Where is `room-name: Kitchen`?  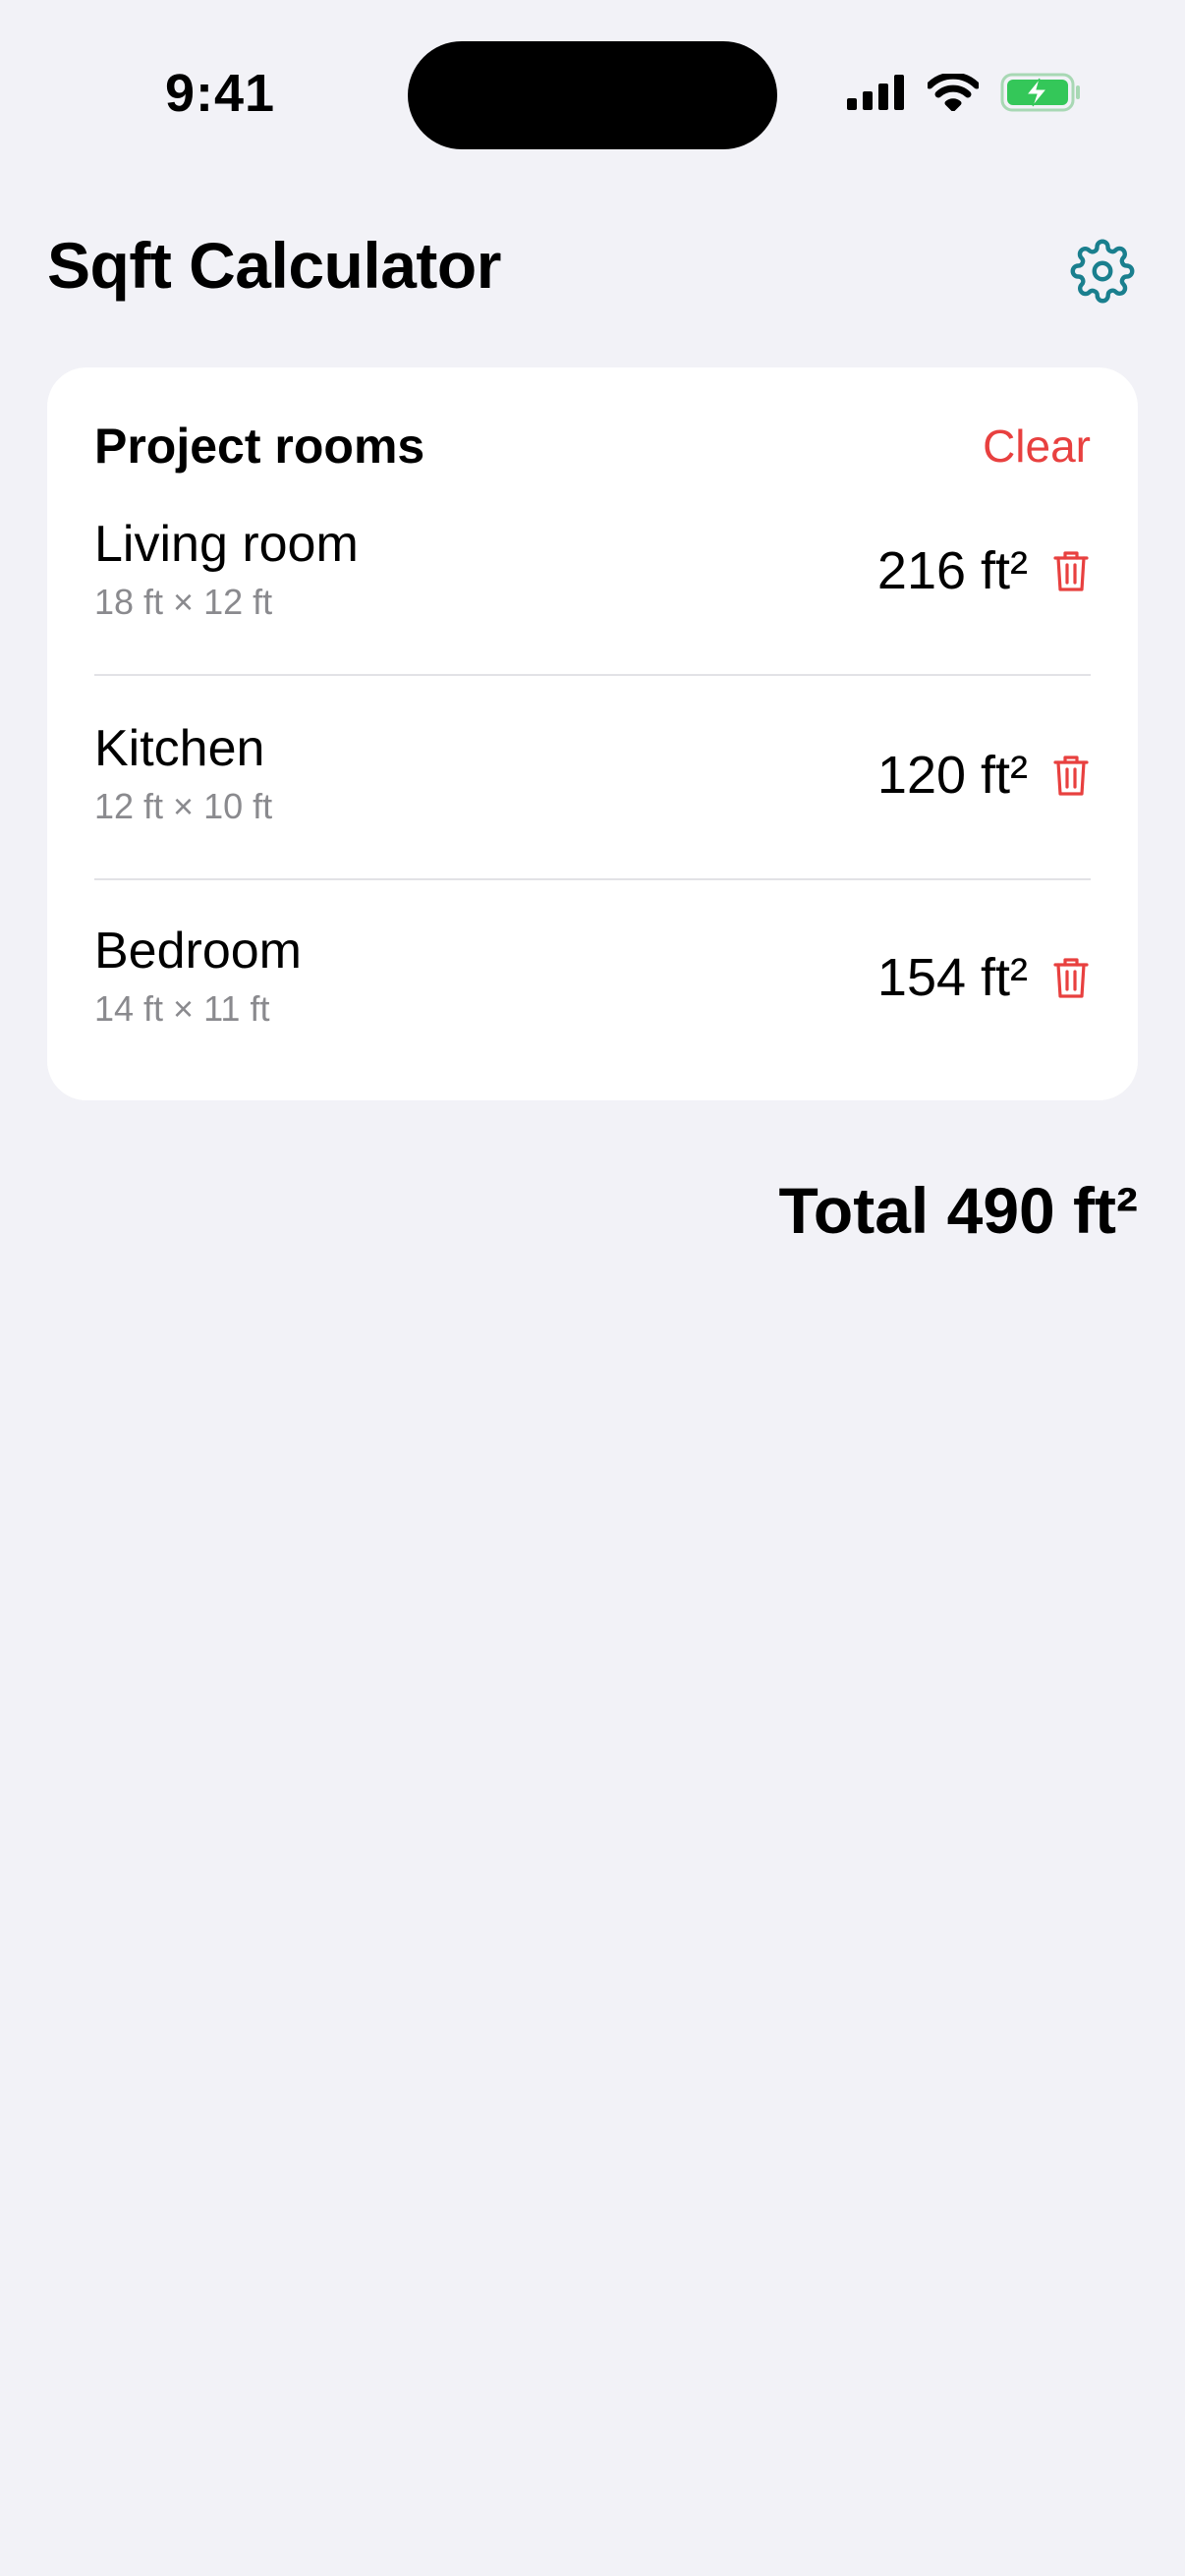
room-name: Kitchen is located at coordinates (180, 748).